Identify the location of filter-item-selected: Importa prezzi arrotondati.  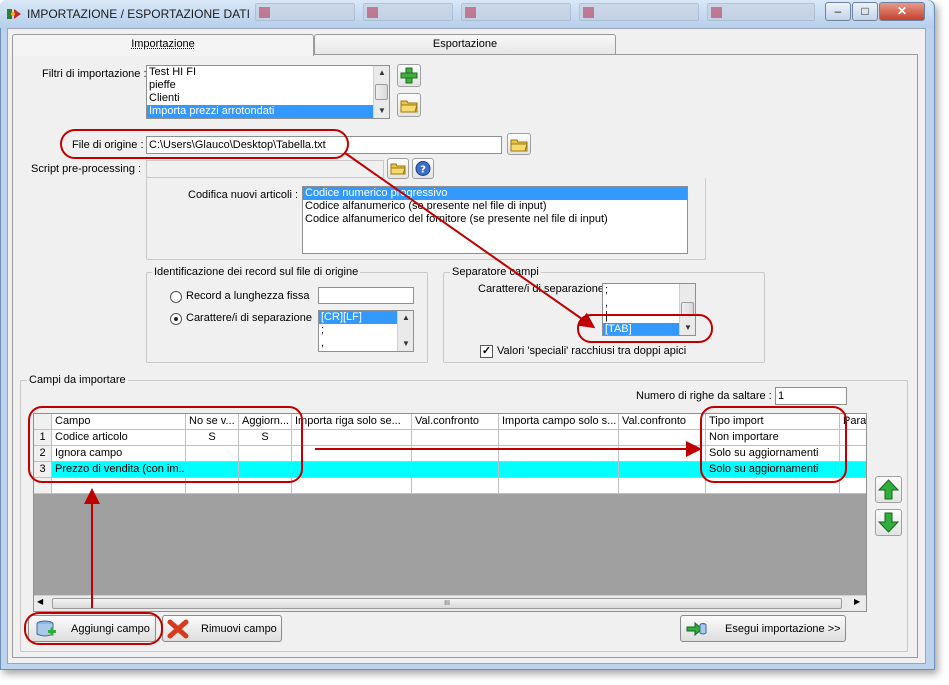
(268, 111).